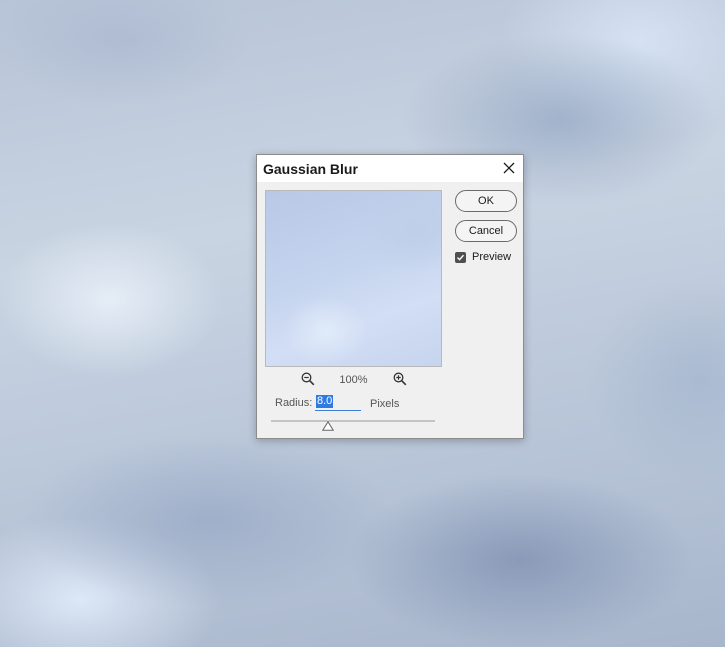 This screenshot has width=725, height=647. What do you see at coordinates (294, 403) in the screenshot?
I see `radius-label: Radius:` at bounding box center [294, 403].